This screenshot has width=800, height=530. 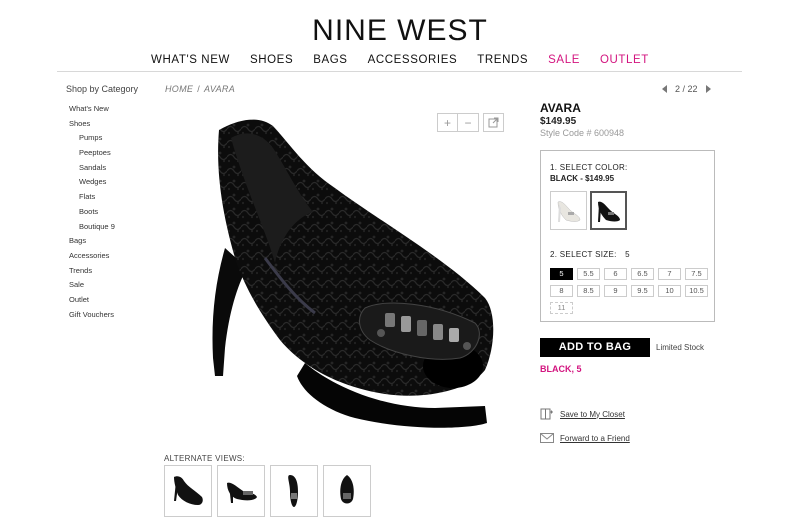 I want to click on size-option: 5, so click(x=561, y=274).